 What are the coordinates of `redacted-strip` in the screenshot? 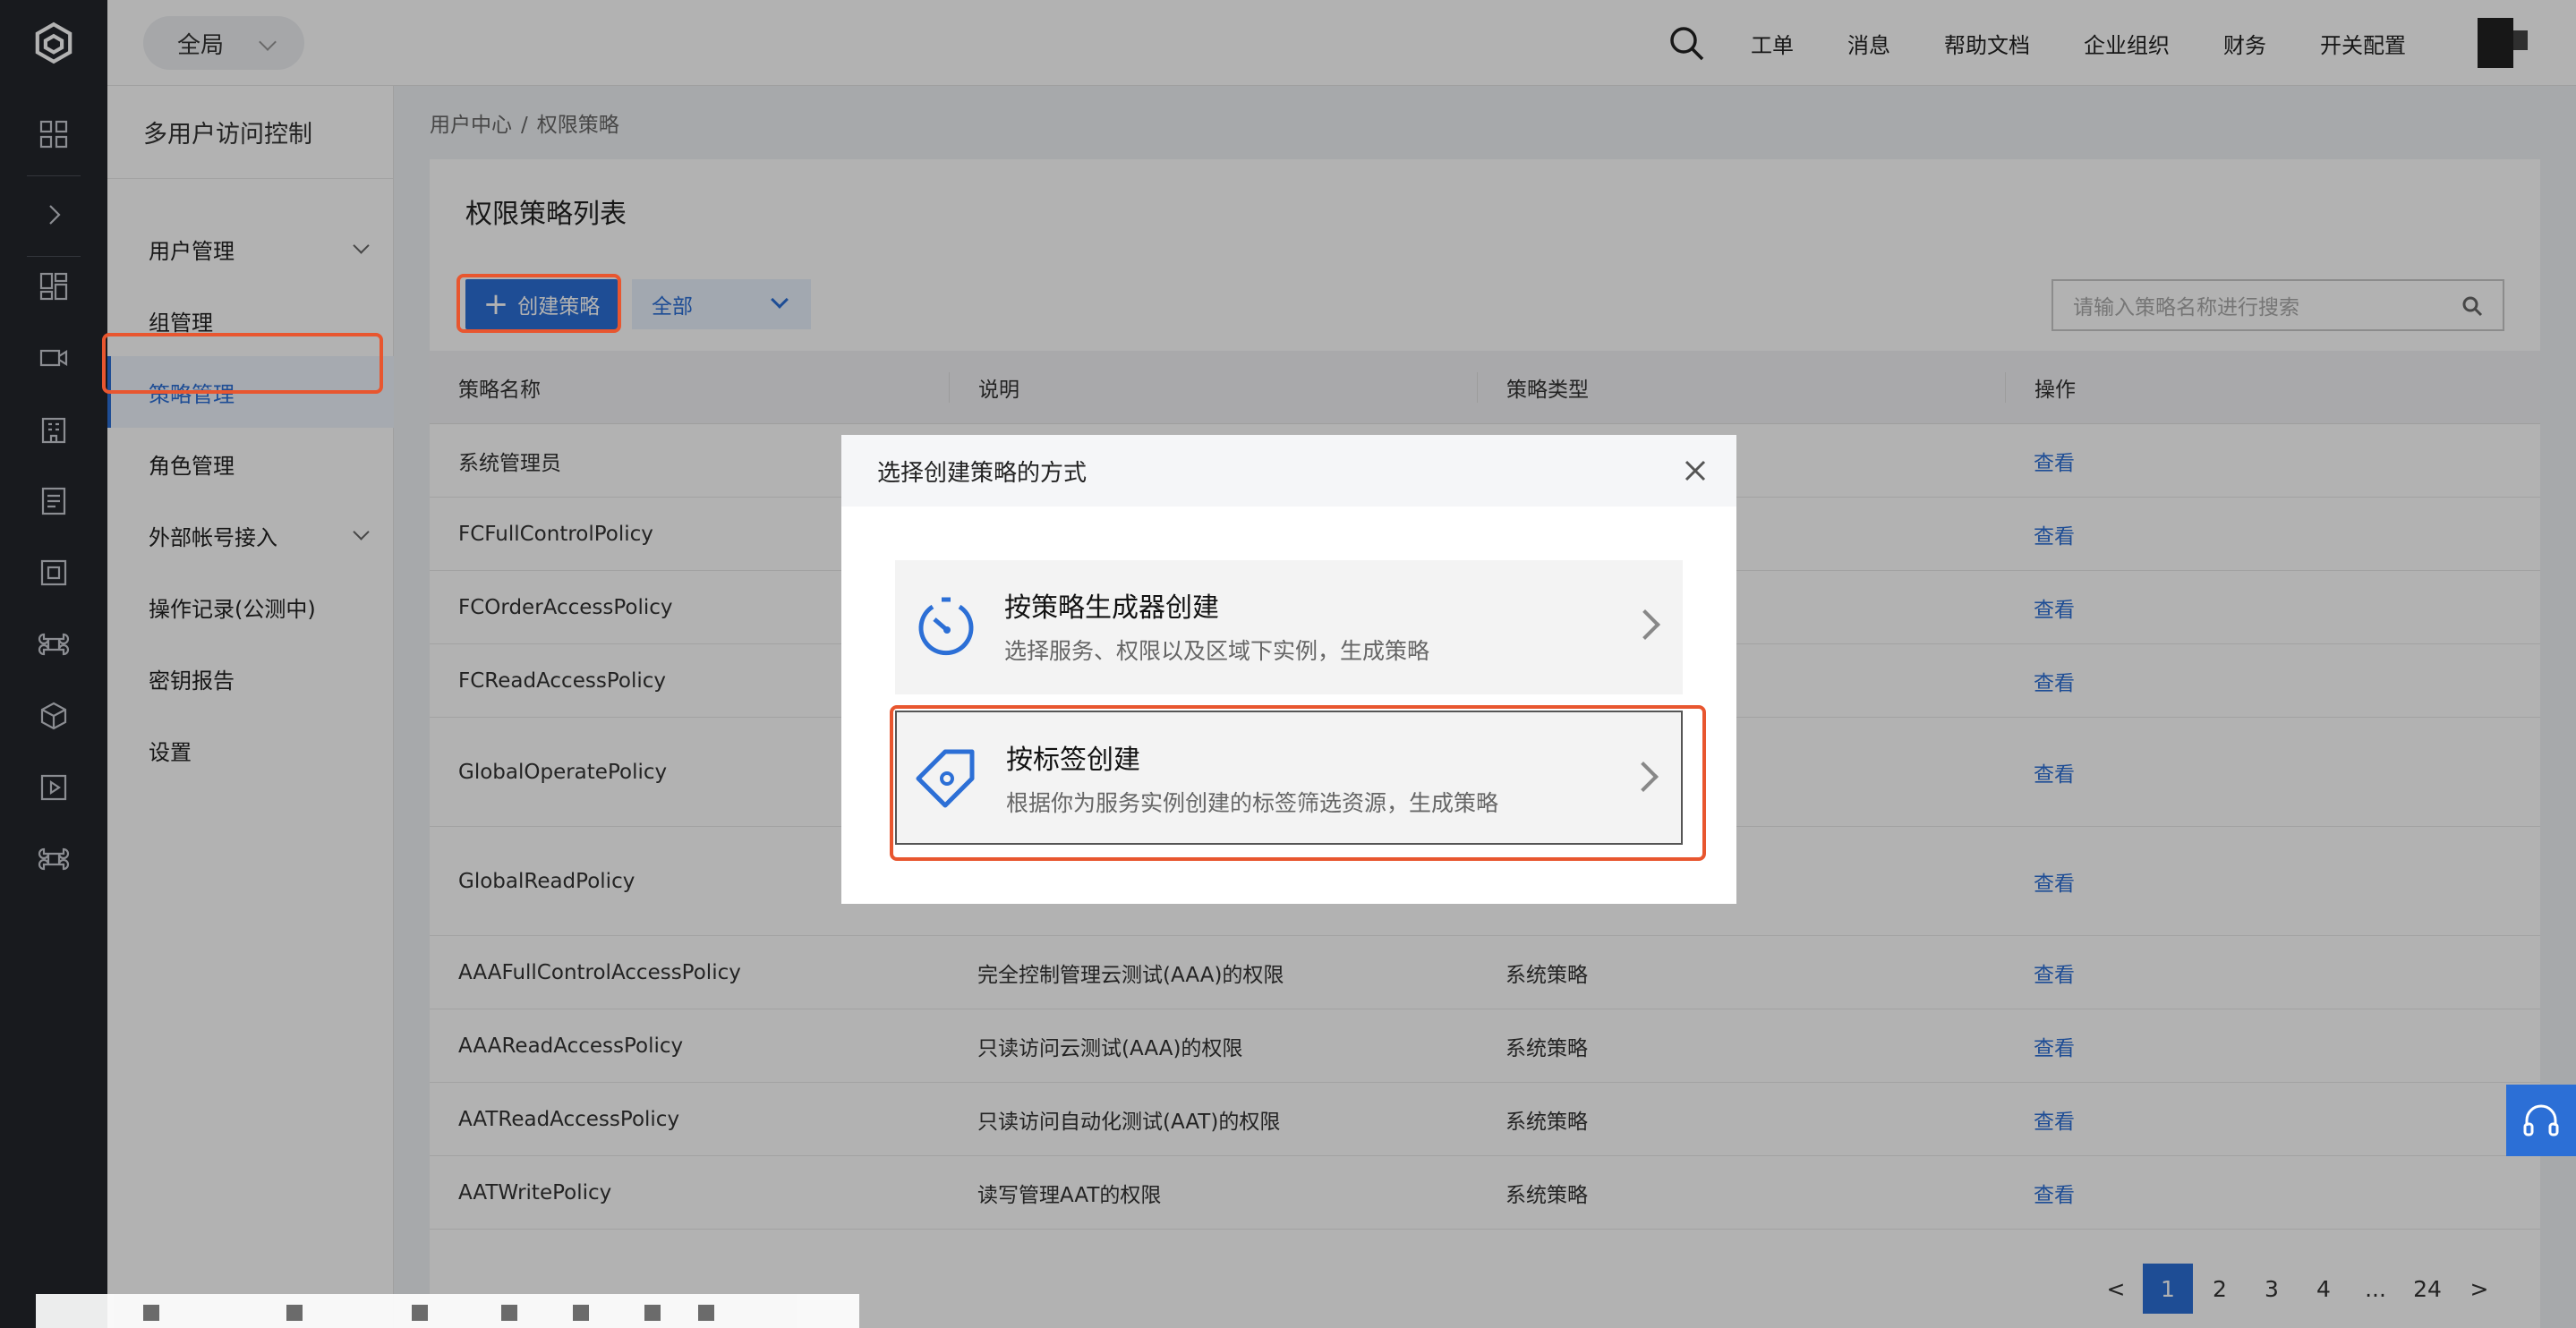 It's located at (447, 1311).